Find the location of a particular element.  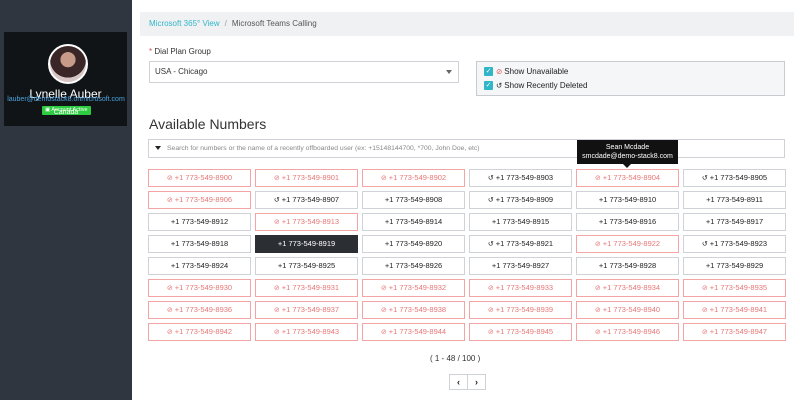

search-field is located at coordinates (466, 148).